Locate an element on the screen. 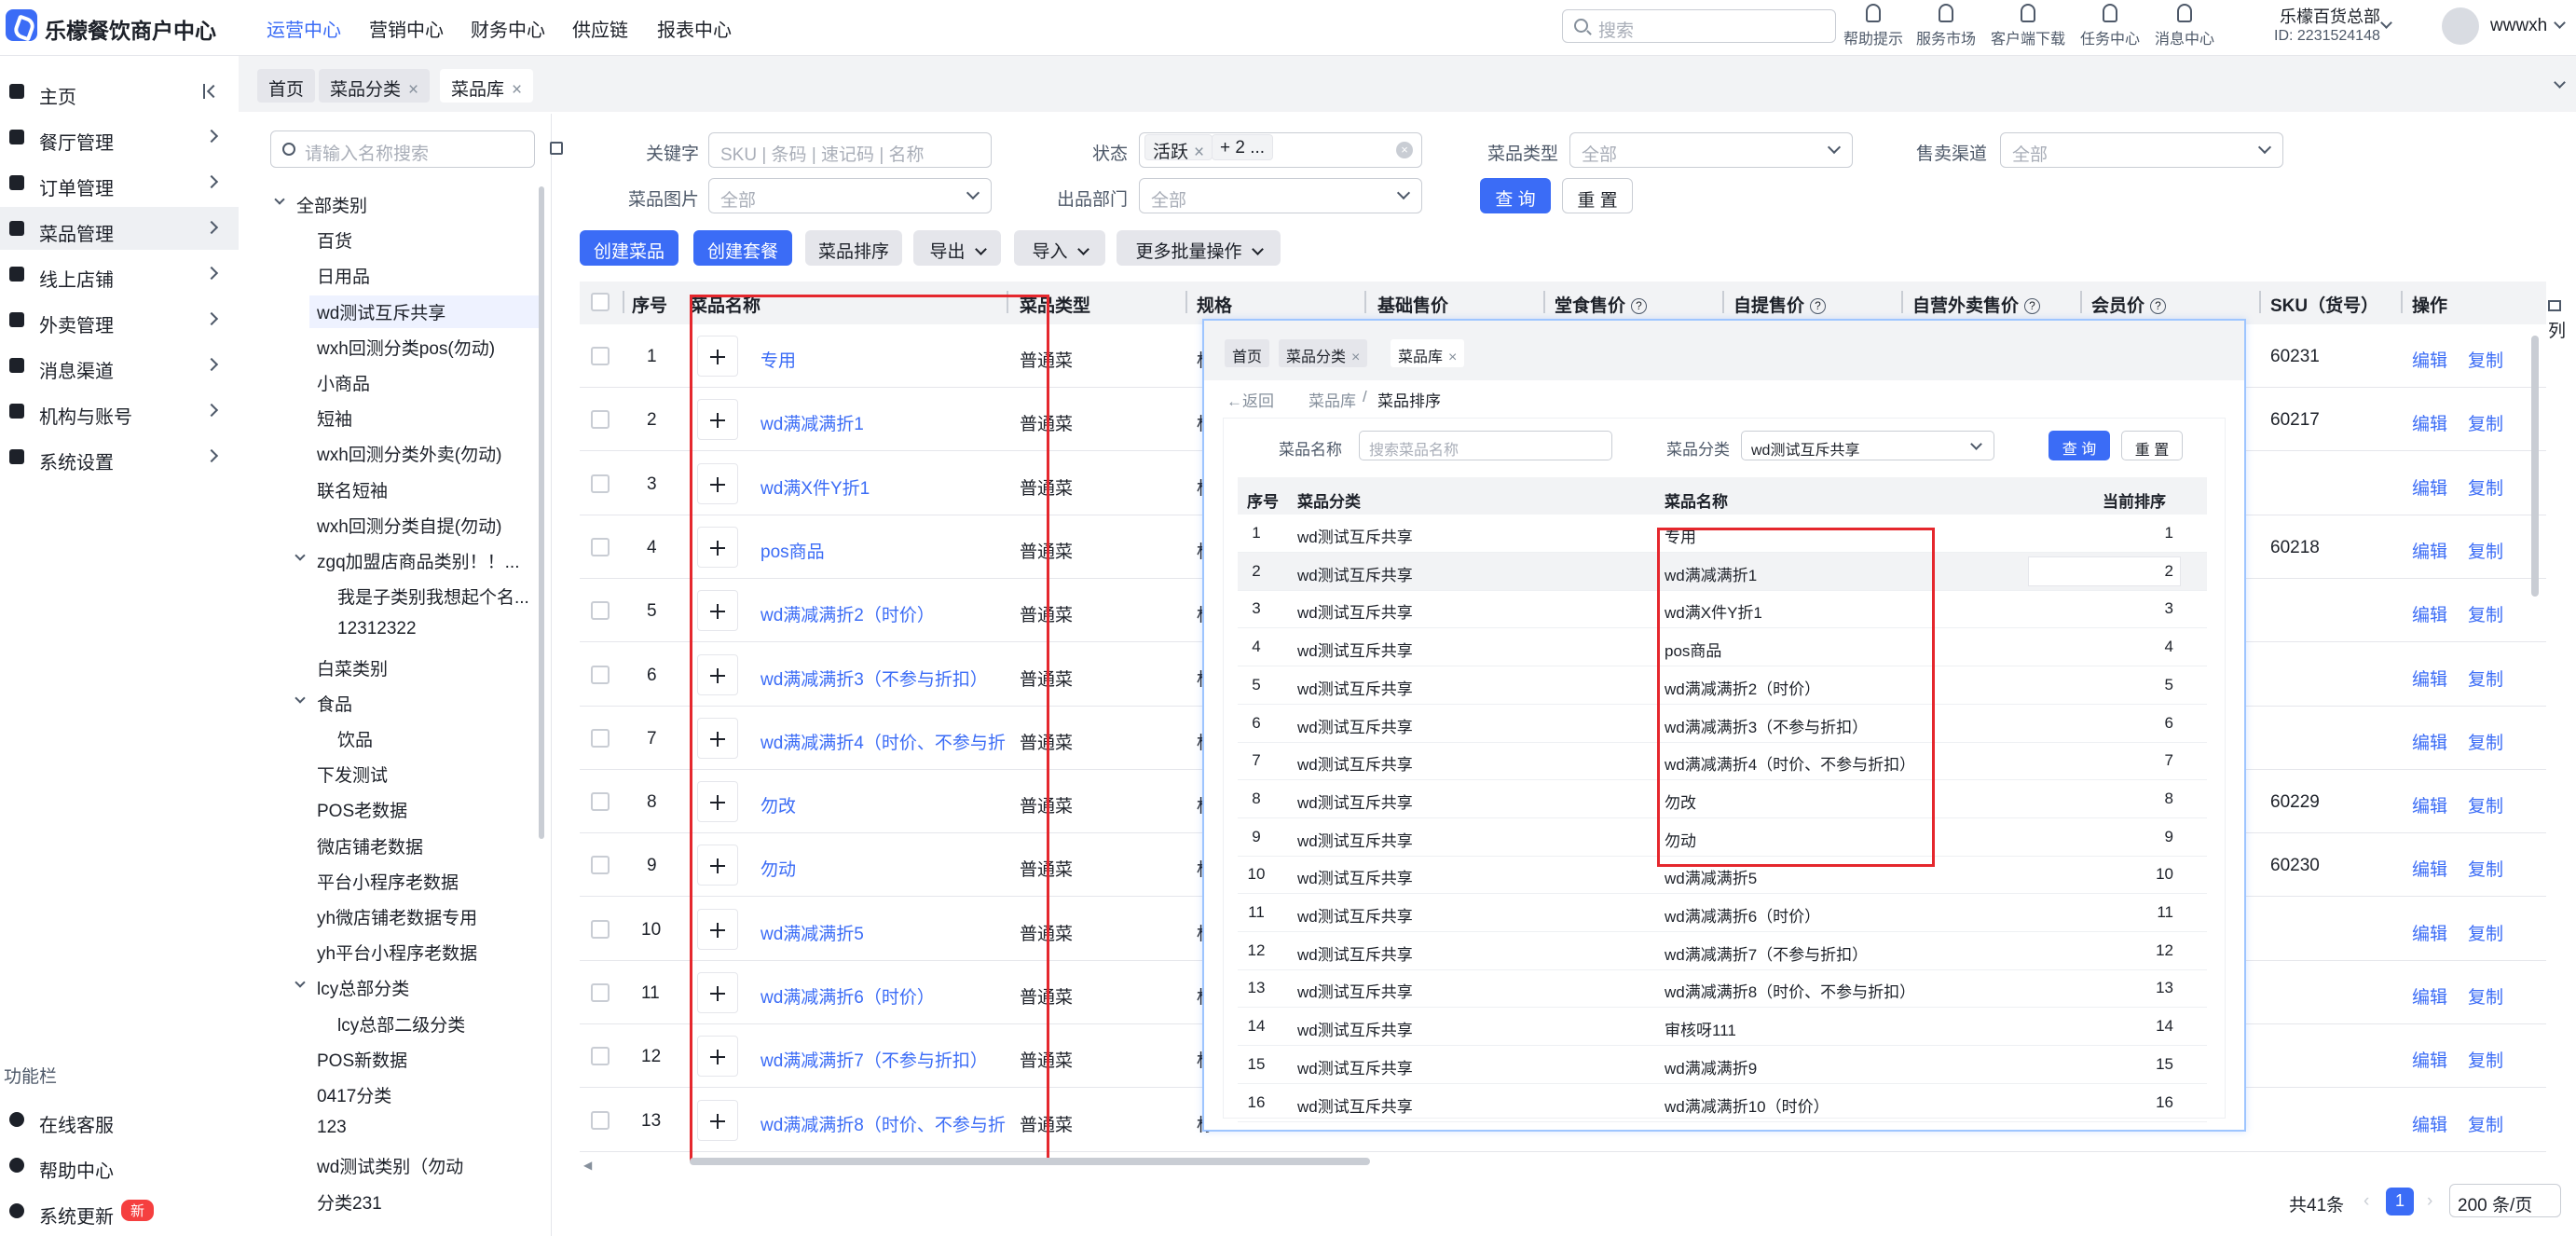 The image size is (2576, 1236). tree-toggle-icon is located at coordinates (556, 148).